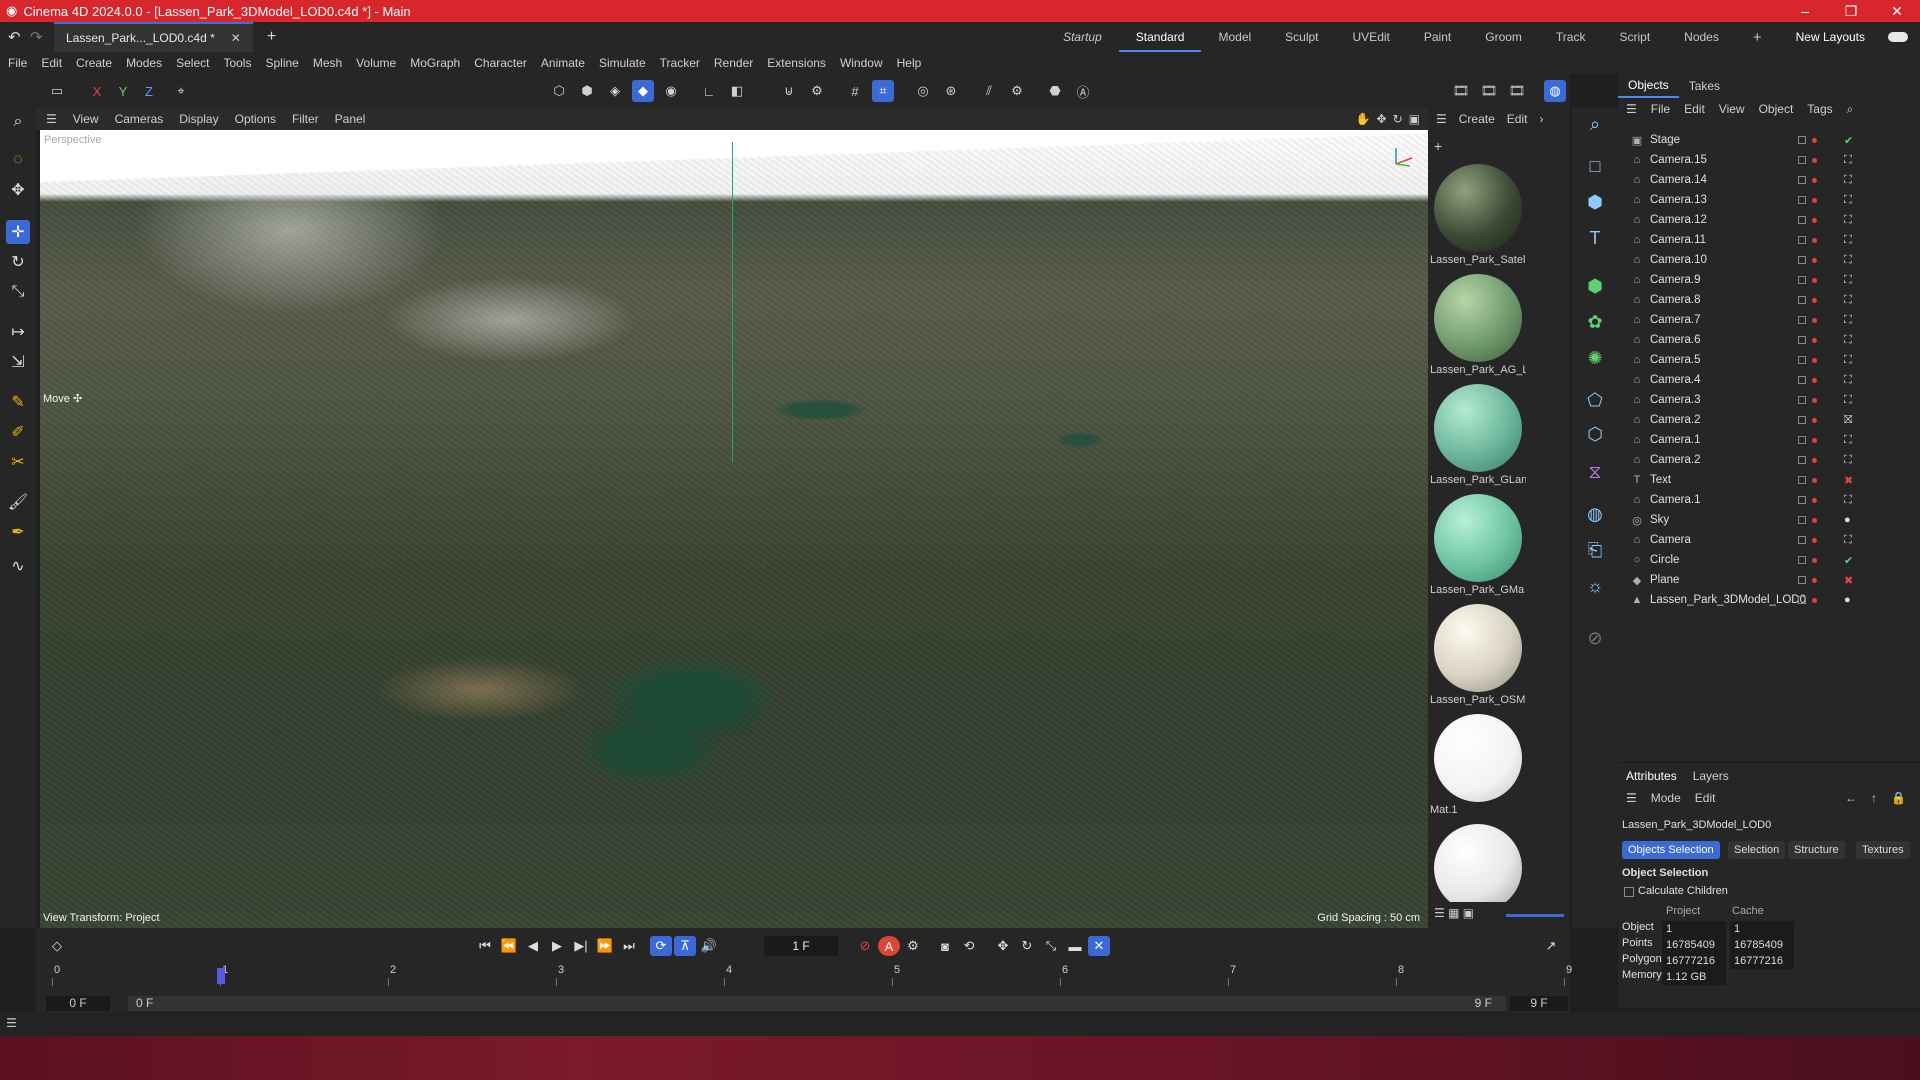 Image resolution: width=1920 pixels, height=1080 pixels. I want to click on material-menu-edit: Edit, so click(1517, 119).